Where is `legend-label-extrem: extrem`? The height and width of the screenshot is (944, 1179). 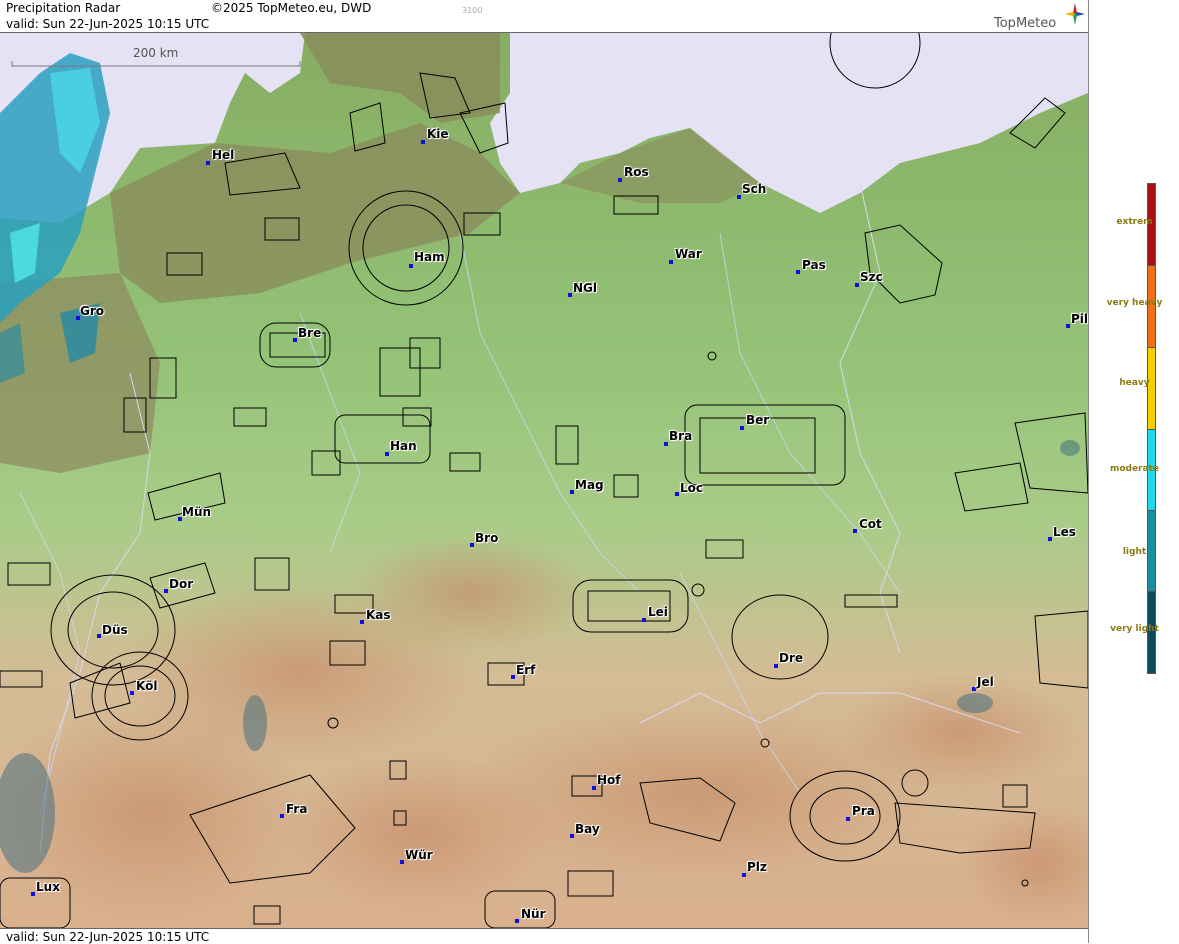 legend-label-extrem: extrem is located at coordinates (1134, 222).